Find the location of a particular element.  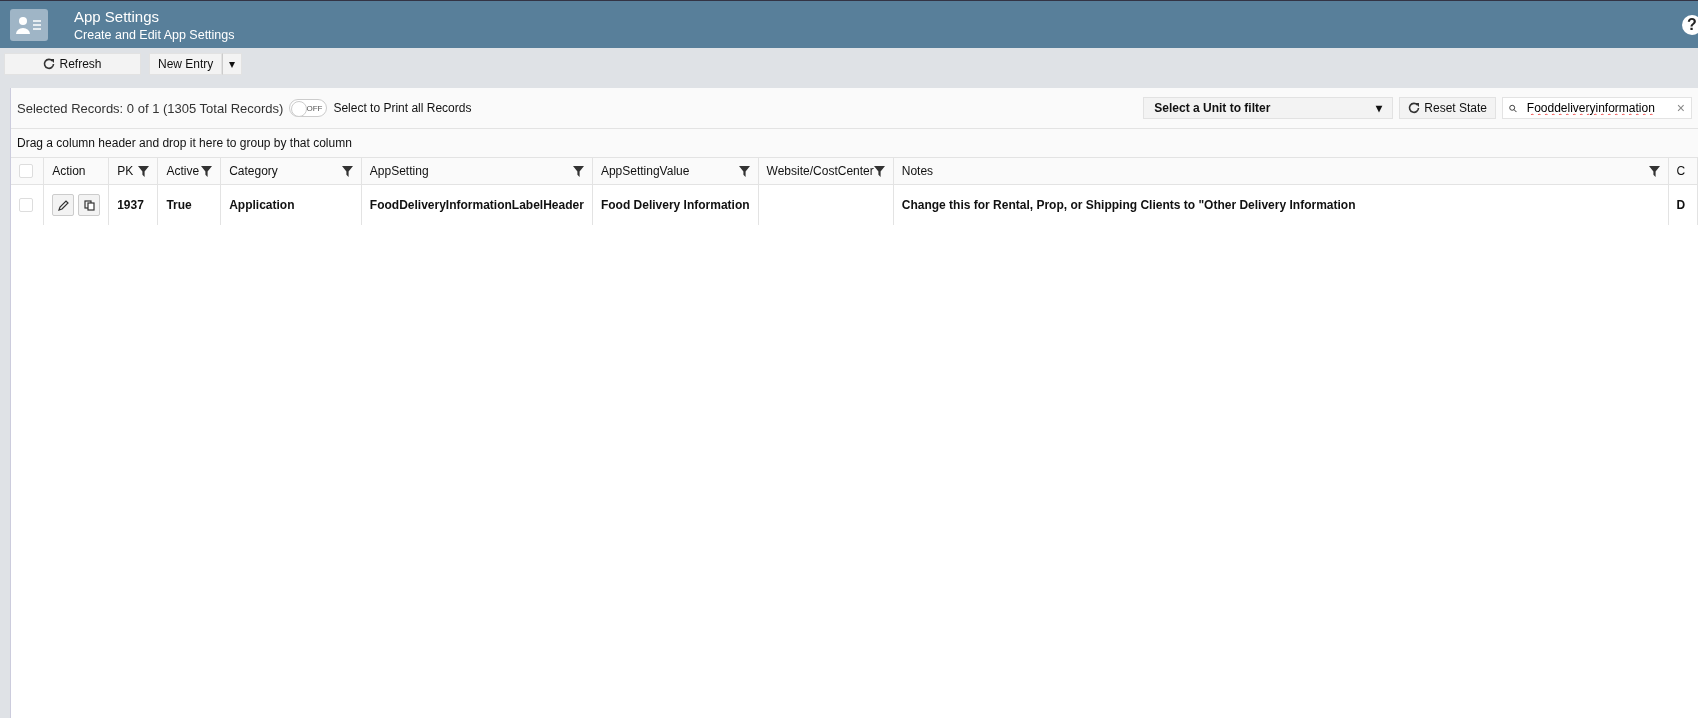

new-entry-button: New Entry is located at coordinates (186, 64).